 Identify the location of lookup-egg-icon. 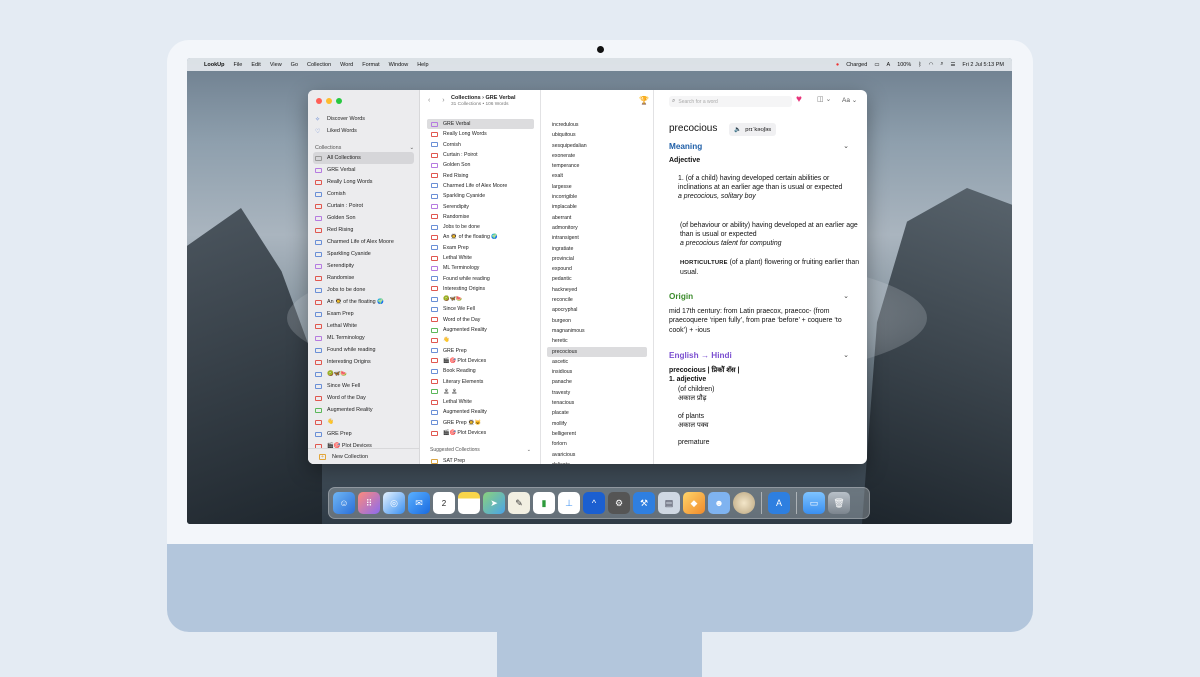
(744, 503).